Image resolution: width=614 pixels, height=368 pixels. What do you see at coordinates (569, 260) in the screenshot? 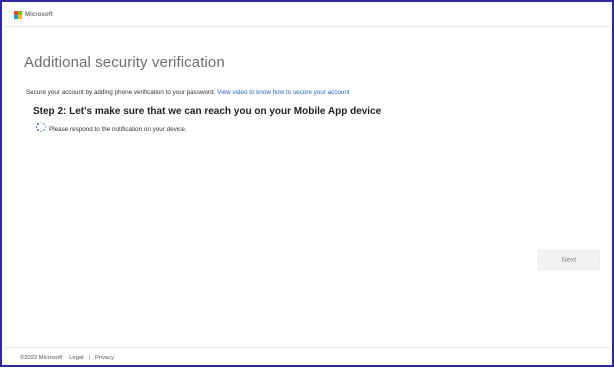
I see `next-button: Next` at bounding box center [569, 260].